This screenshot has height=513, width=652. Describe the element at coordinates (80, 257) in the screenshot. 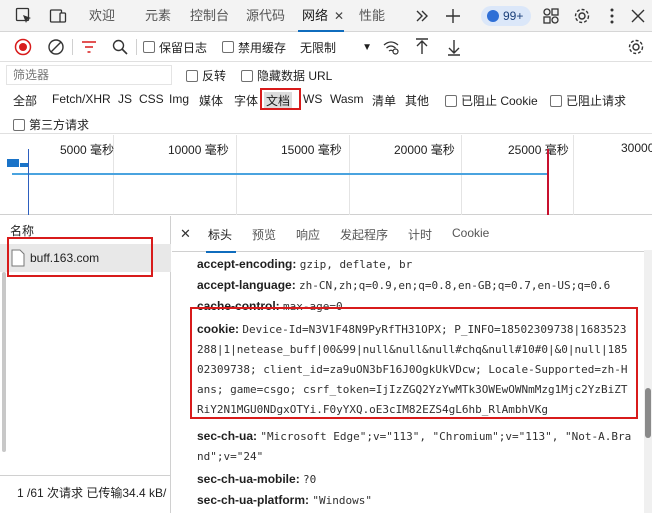

I see `request-highlight` at that location.